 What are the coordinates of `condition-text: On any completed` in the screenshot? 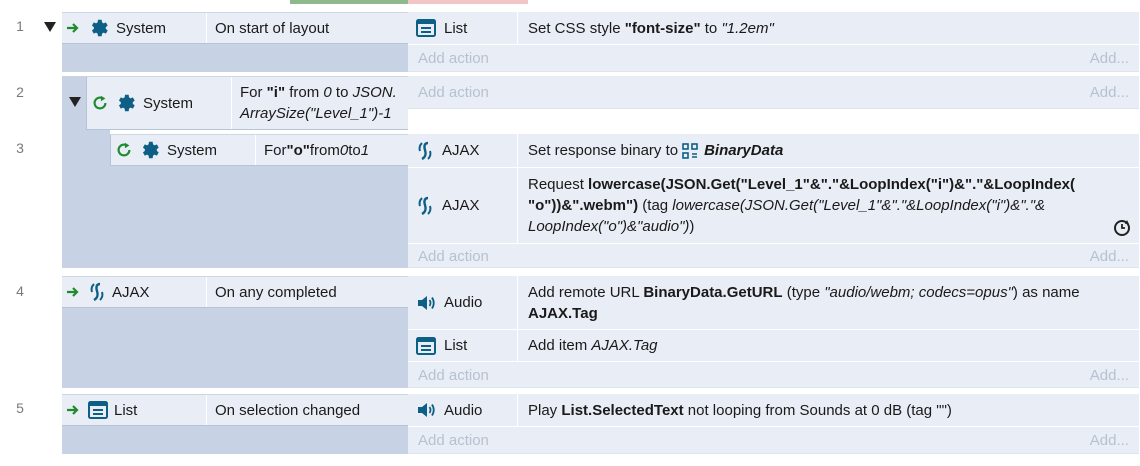 It's located at (276, 292).